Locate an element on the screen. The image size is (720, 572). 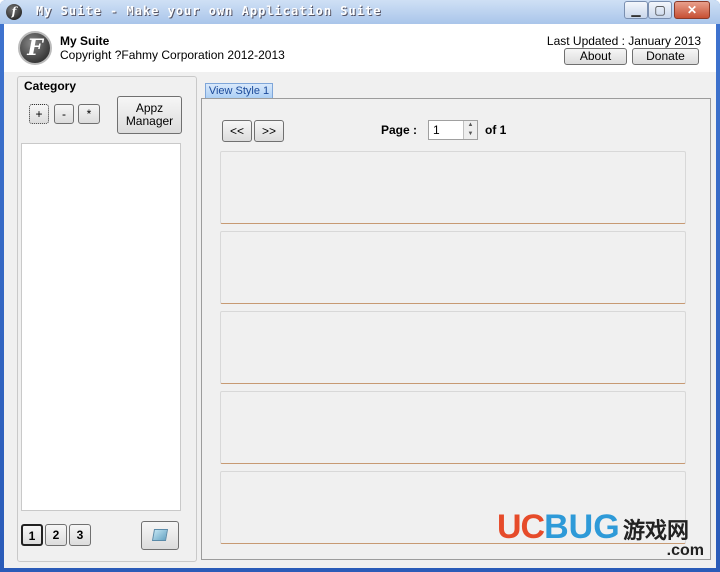
chevron-up-icon: ▲ is located at coordinates (470, 125).